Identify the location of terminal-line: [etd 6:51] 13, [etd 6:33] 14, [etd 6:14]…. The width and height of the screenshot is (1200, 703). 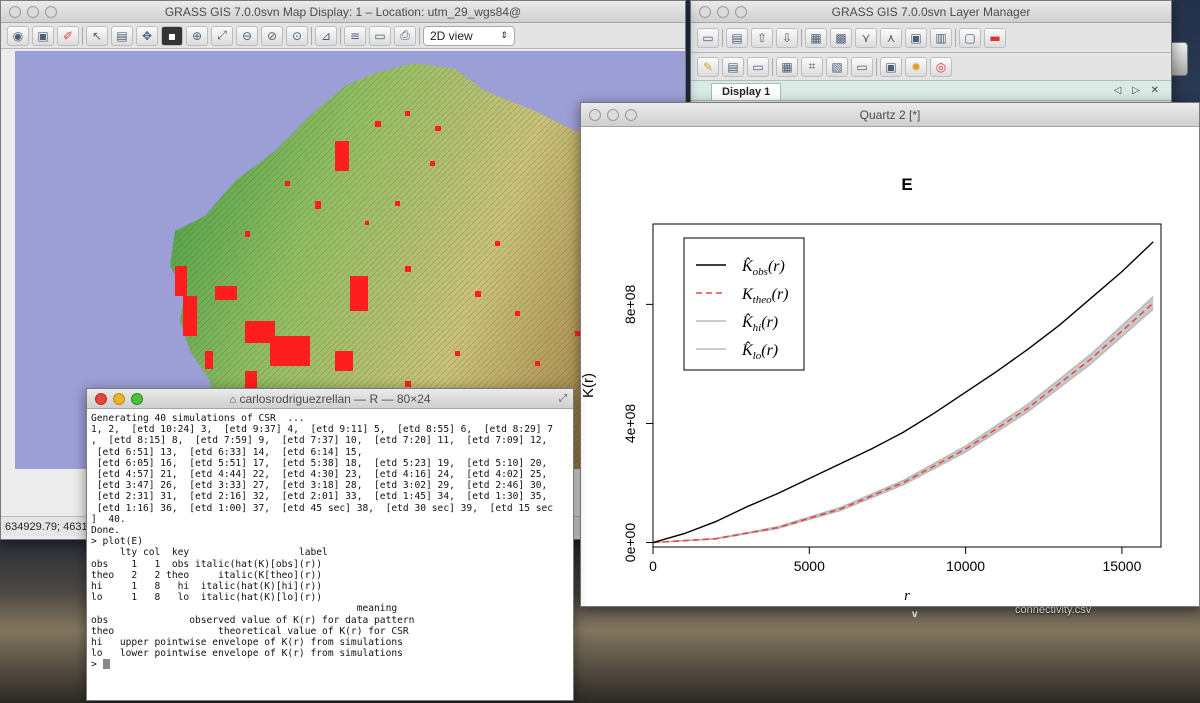
(227, 452).